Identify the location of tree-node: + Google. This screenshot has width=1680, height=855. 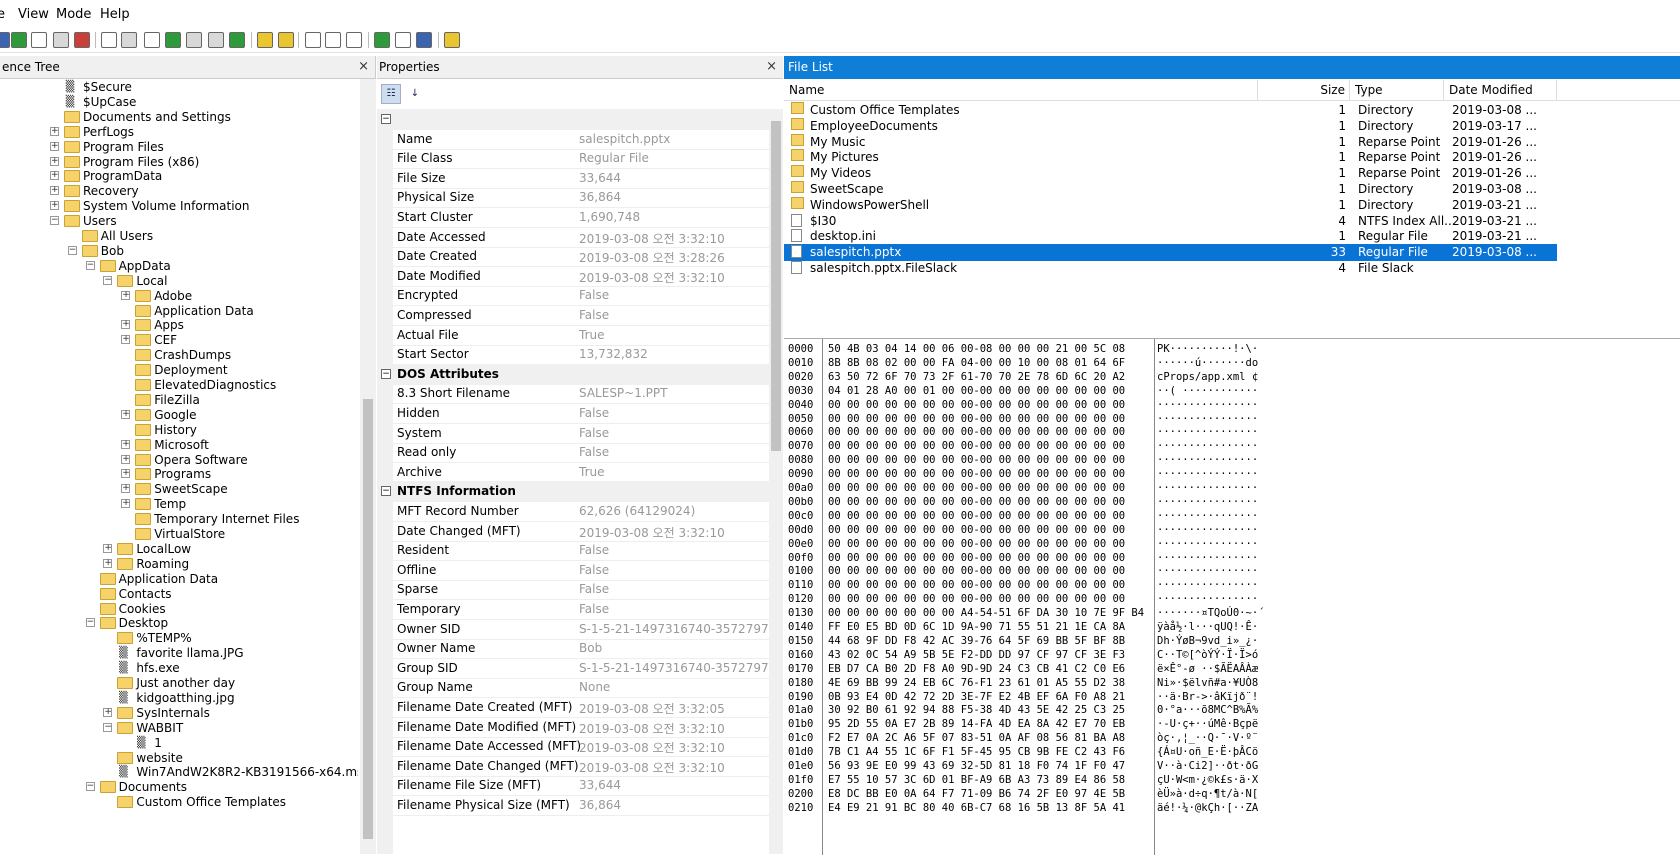
(179, 415).